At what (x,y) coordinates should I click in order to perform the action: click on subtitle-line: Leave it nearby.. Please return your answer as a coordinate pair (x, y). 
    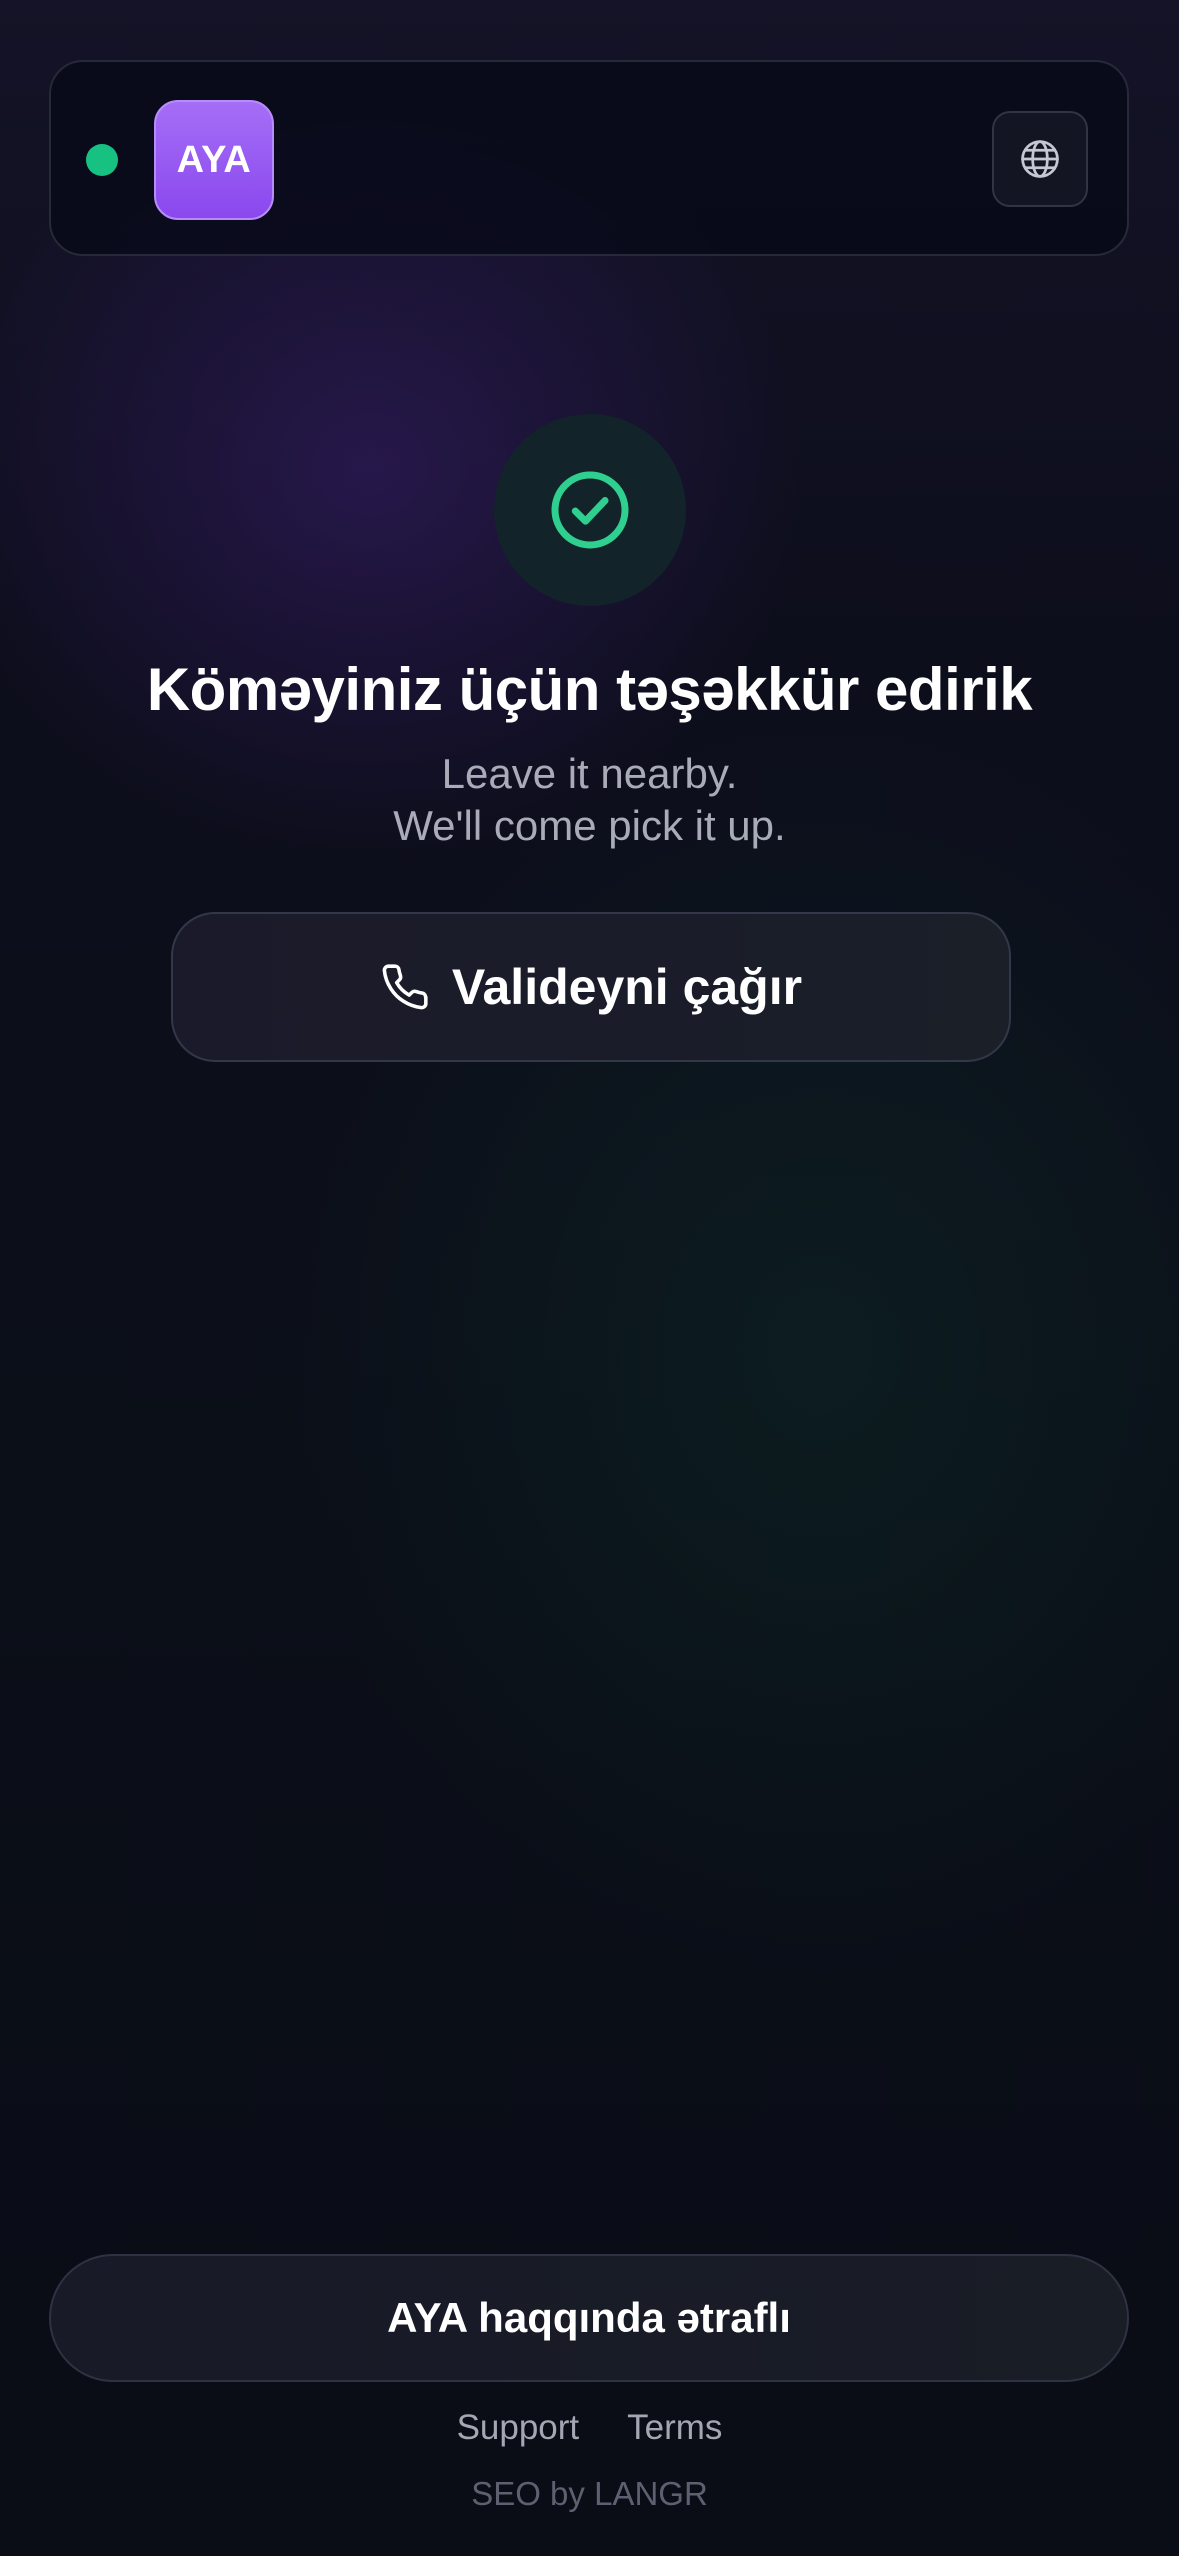
    Looking at the image, I should click on (589, 773).